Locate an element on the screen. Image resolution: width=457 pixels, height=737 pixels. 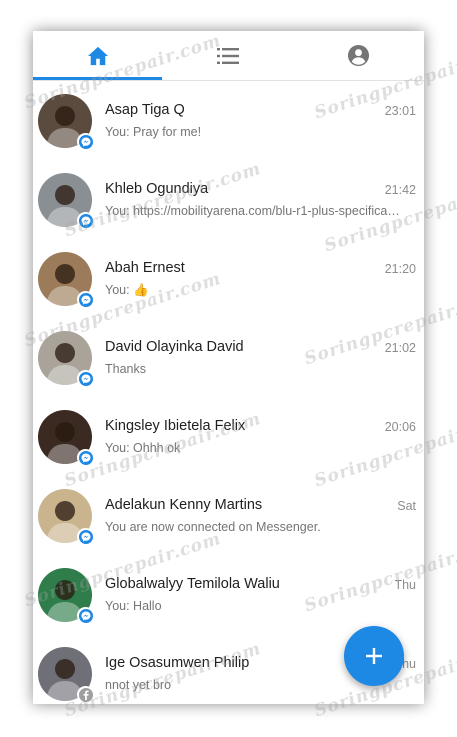
contact-name: Kingsley Ibietela Felix is located at coordinates (175, 426).